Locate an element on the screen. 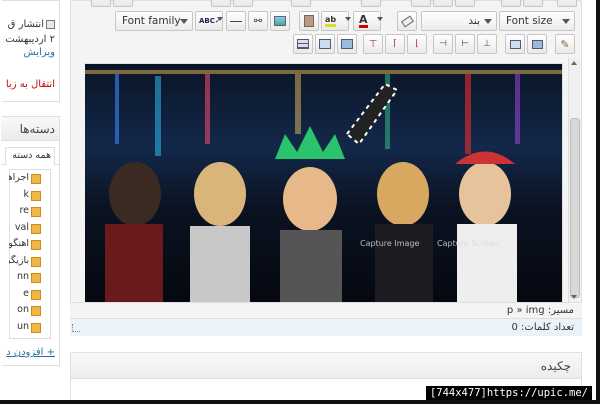 The height and width of the screenshot is (404, 600). font-family-label: Font family is located at coordinates (151, 21).